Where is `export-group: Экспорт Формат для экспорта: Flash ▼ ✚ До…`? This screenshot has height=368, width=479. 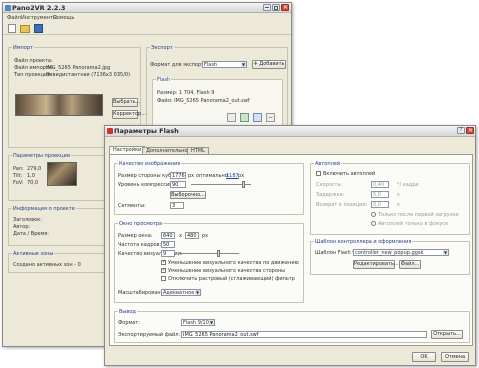 export-group: Экспорт Формат для экспорта: Flash ▼ ✚ До… is located at coordinates (217, 88).